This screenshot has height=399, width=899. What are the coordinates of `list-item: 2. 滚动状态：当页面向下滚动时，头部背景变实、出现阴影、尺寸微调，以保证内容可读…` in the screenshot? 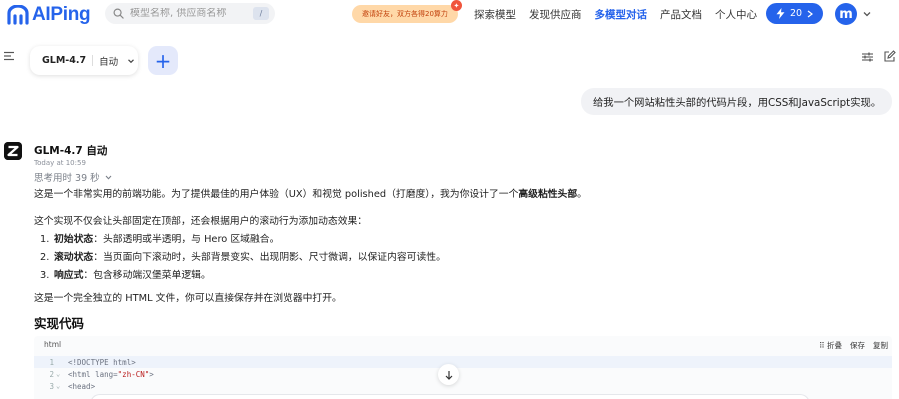 It's located at (243, 256).